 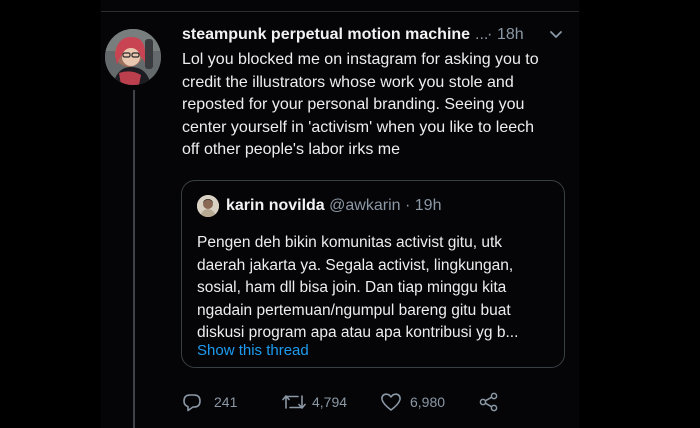 What do you see at coordinates (291, 149) in the screenshot?
I see `tweet-text-line: off other people's labor irks me` at bounding box center [291, 149].